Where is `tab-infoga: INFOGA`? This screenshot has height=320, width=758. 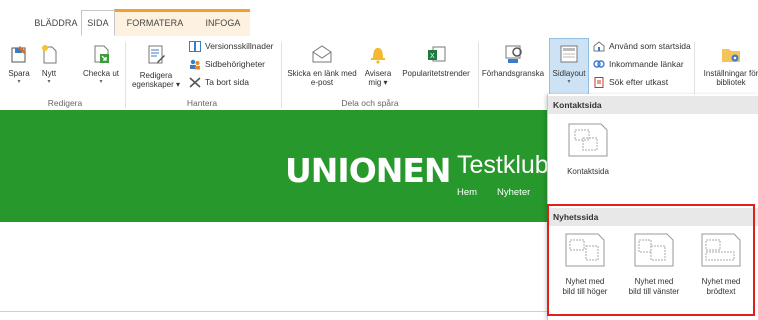
tab-infoga: INFOGA is located at coordinates (223, 23).